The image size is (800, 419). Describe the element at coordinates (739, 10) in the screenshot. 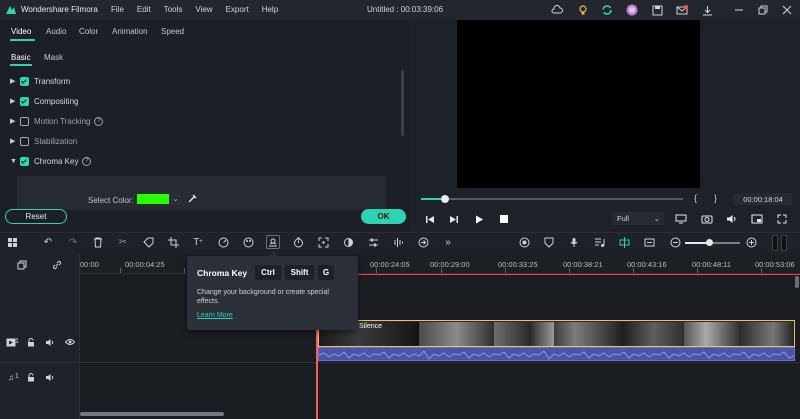

I see `minimize-icon` at that location.